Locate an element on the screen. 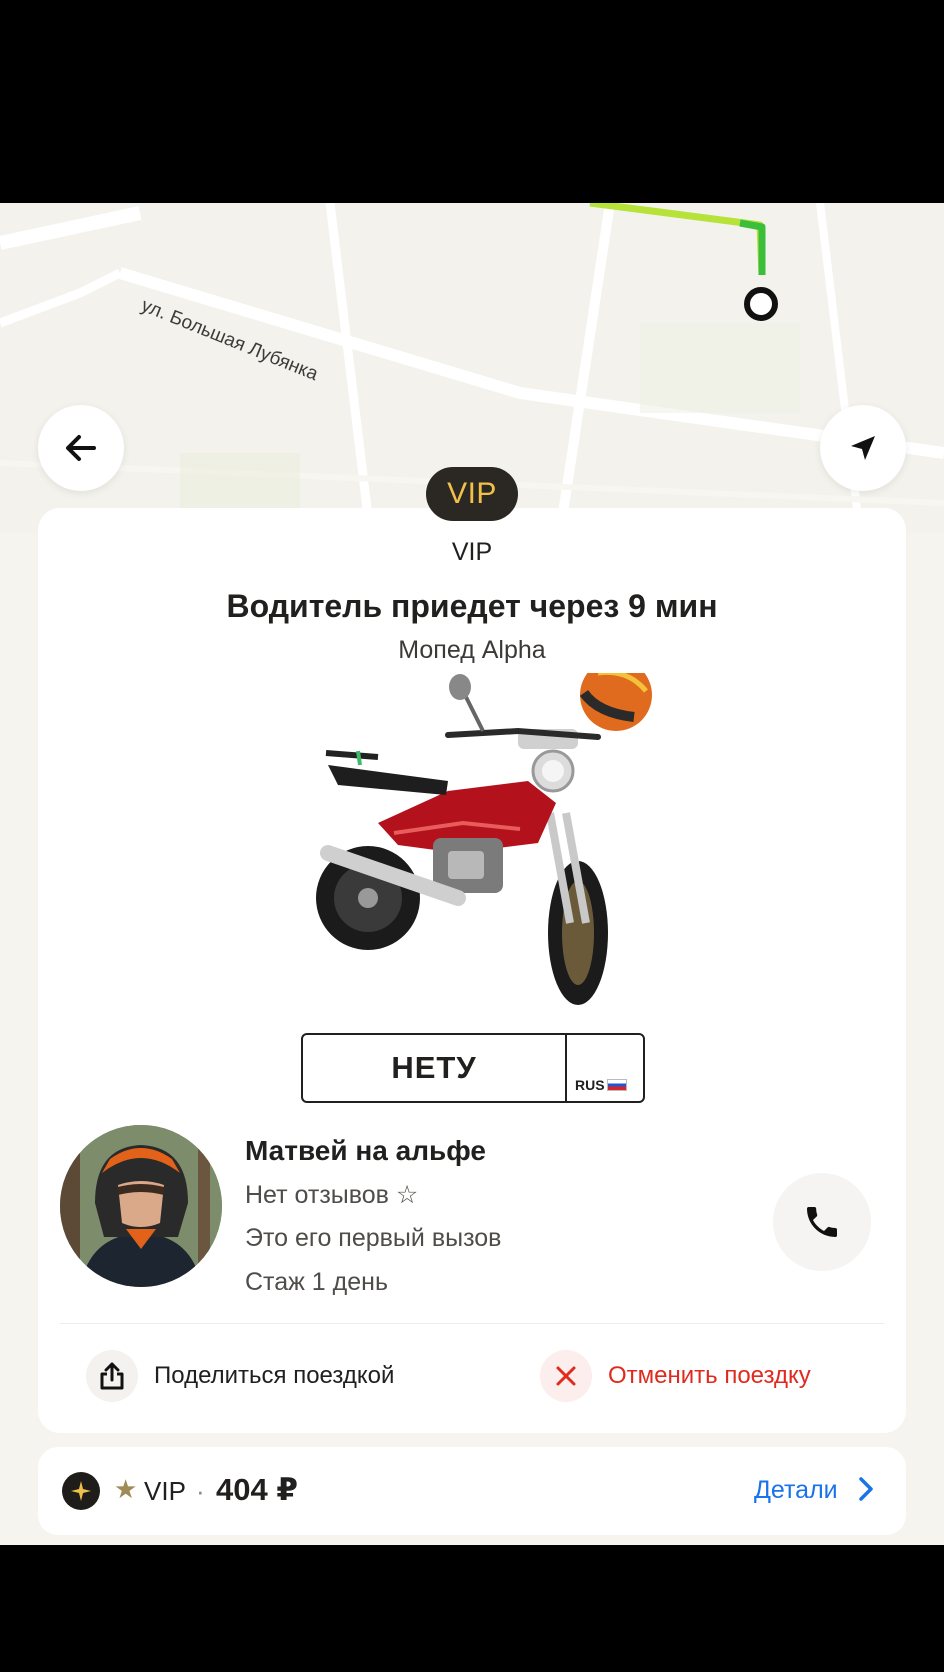 This screenshot has width=944, height=1672. cancel-ride-button: Отменить поездку is located at coordinates (675, 1376).